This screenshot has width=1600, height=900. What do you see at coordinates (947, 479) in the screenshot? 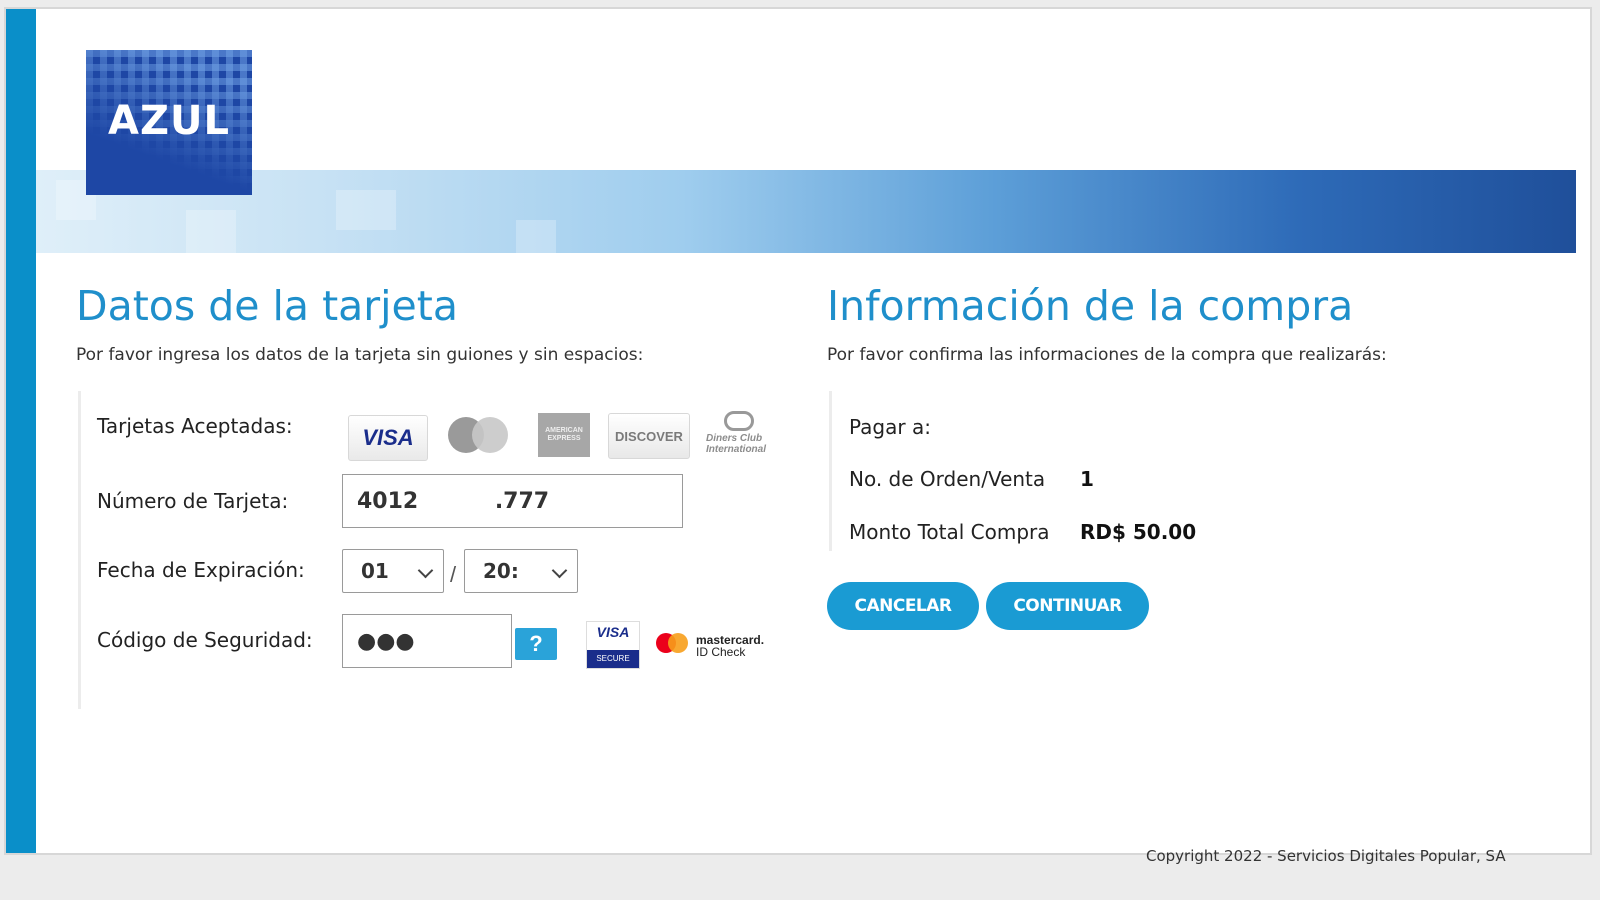
I see `order-number-label: No. de Orden/Venta` at bounding box center [947, 479].